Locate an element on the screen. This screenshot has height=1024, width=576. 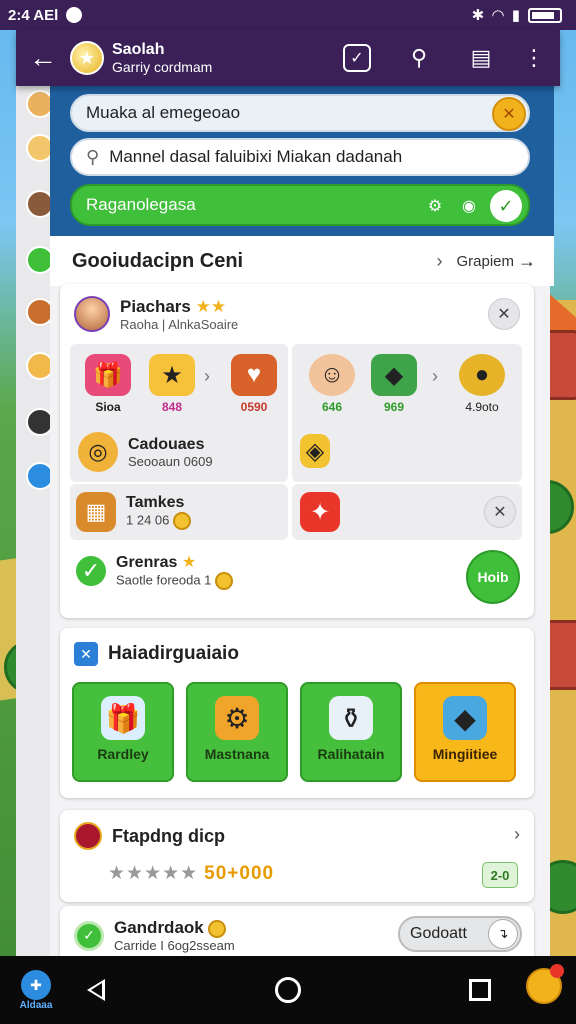
bottle-icon: ⚱ is located at coordinates (351, 718).